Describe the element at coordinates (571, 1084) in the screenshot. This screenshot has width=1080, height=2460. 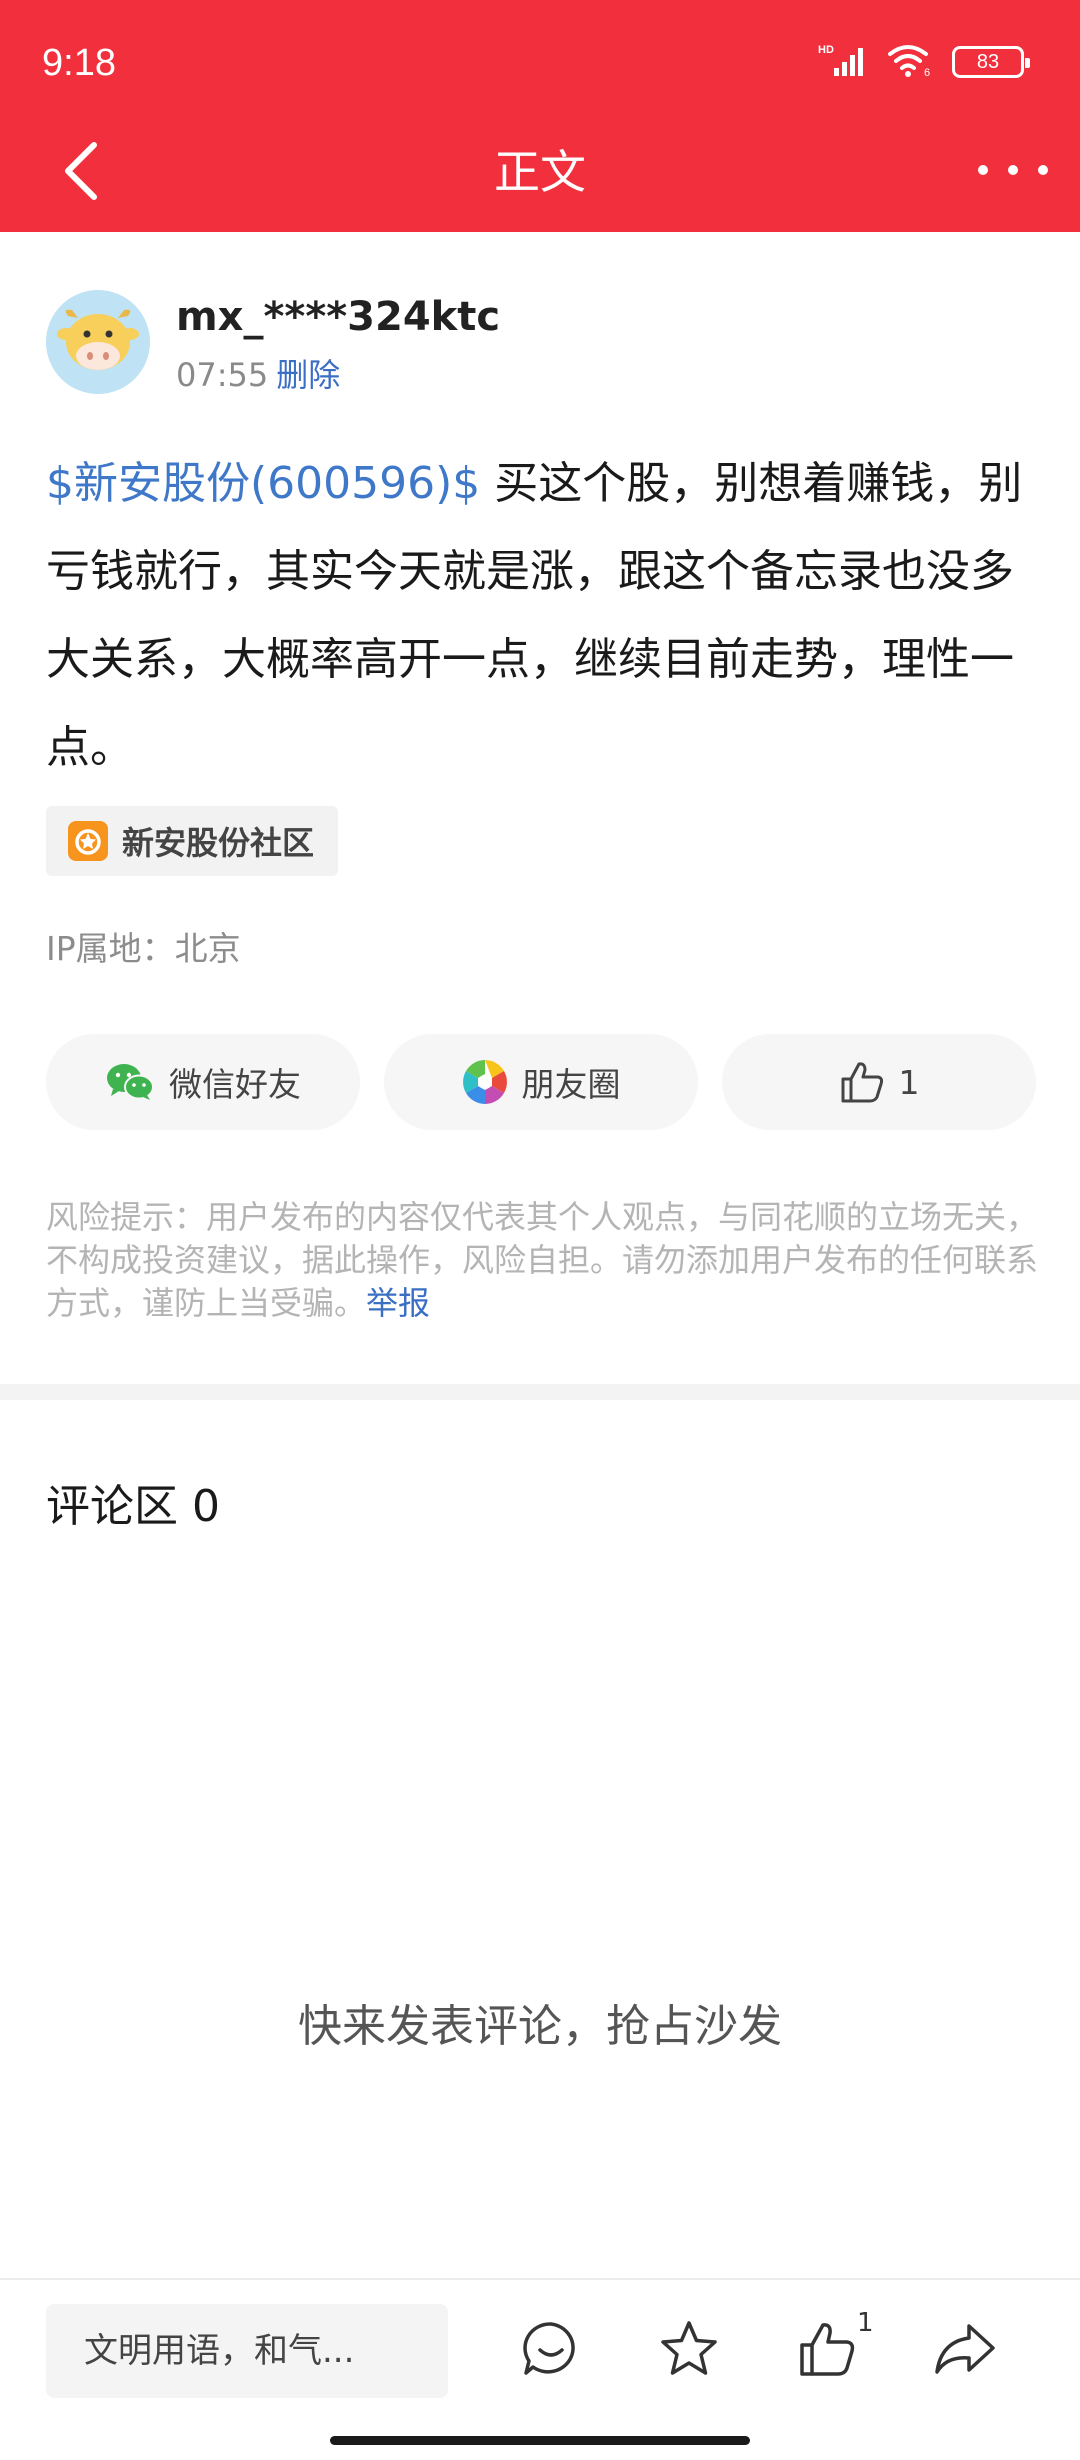
I see `share-moments-label: 朋友圈` at that location.